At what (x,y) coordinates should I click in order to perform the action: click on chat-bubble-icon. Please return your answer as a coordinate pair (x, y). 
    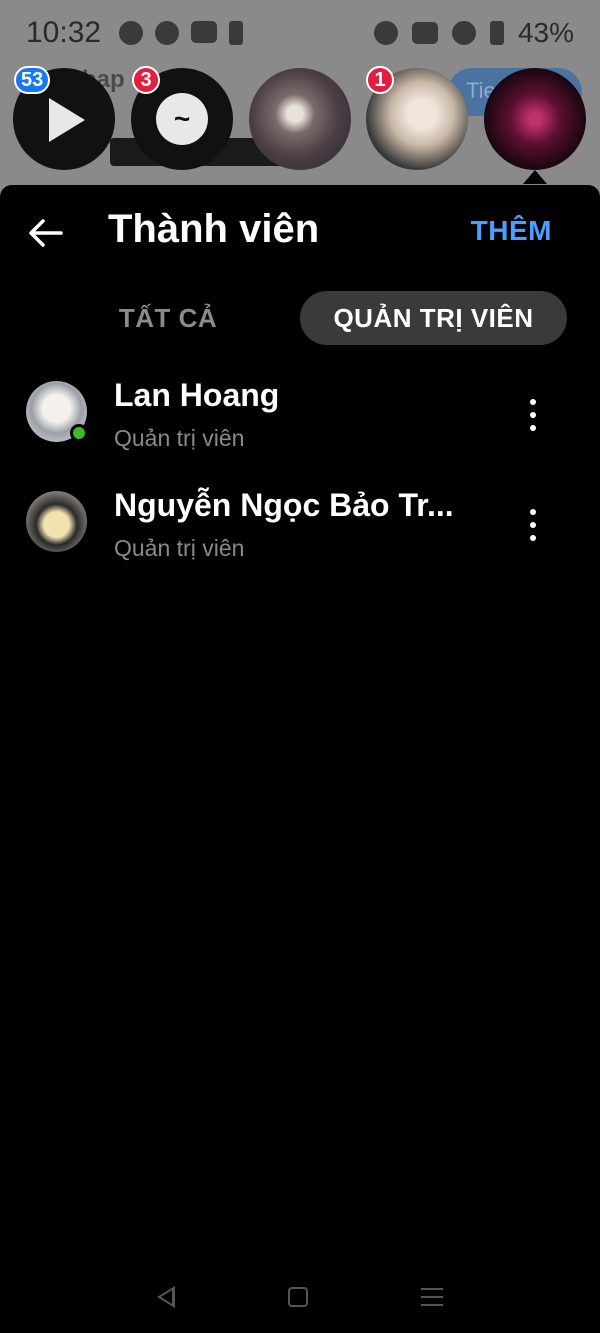
    Looking at the image, I should click on (167, 33).